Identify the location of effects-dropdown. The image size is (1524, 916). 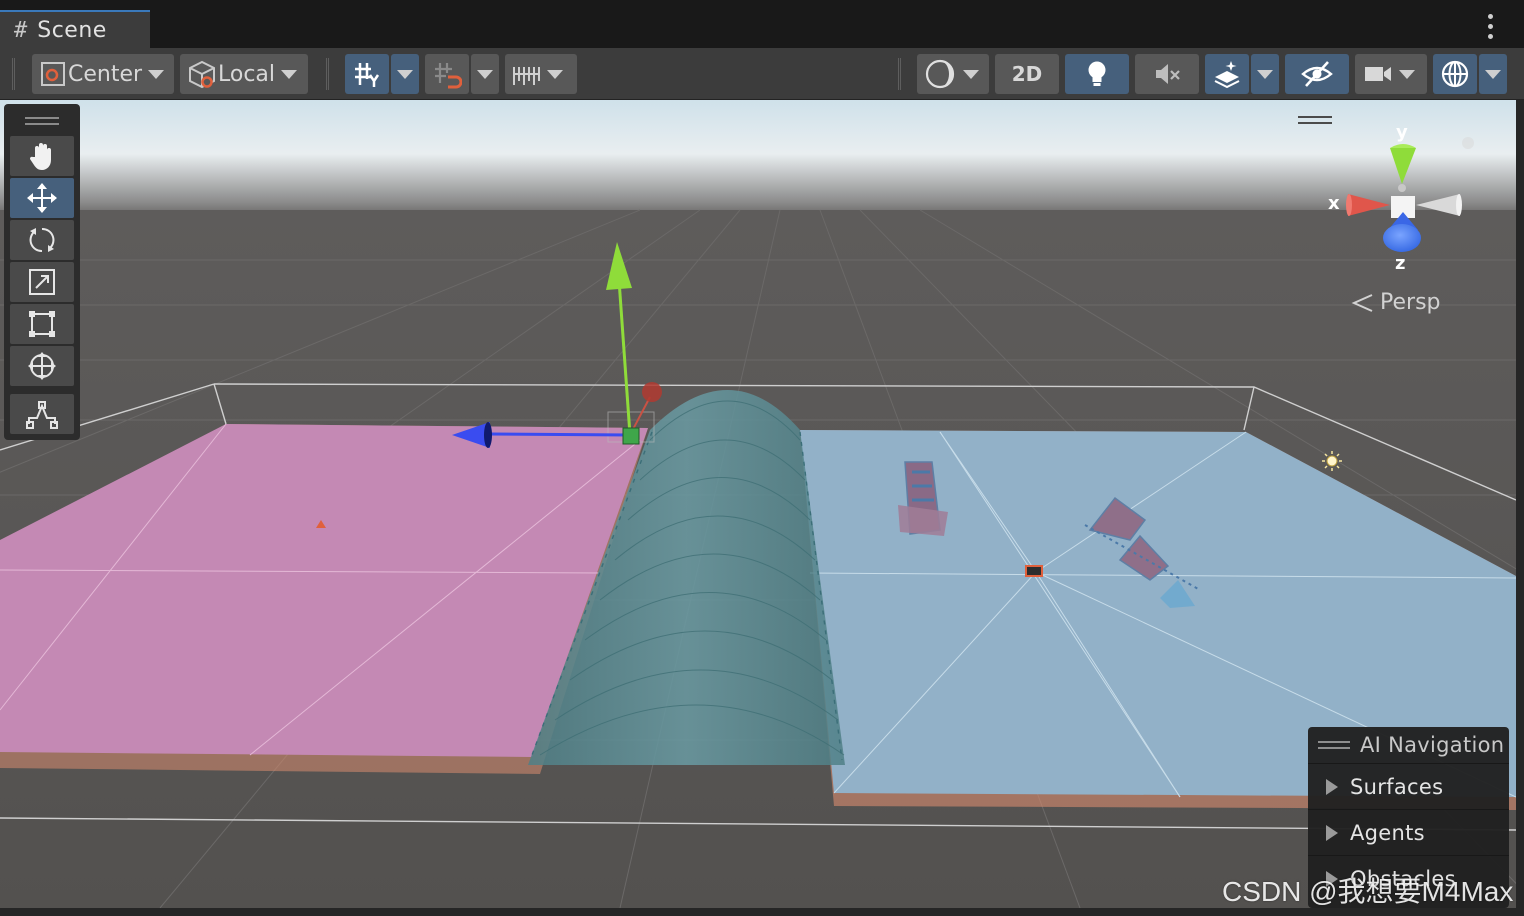
(1265, 74).